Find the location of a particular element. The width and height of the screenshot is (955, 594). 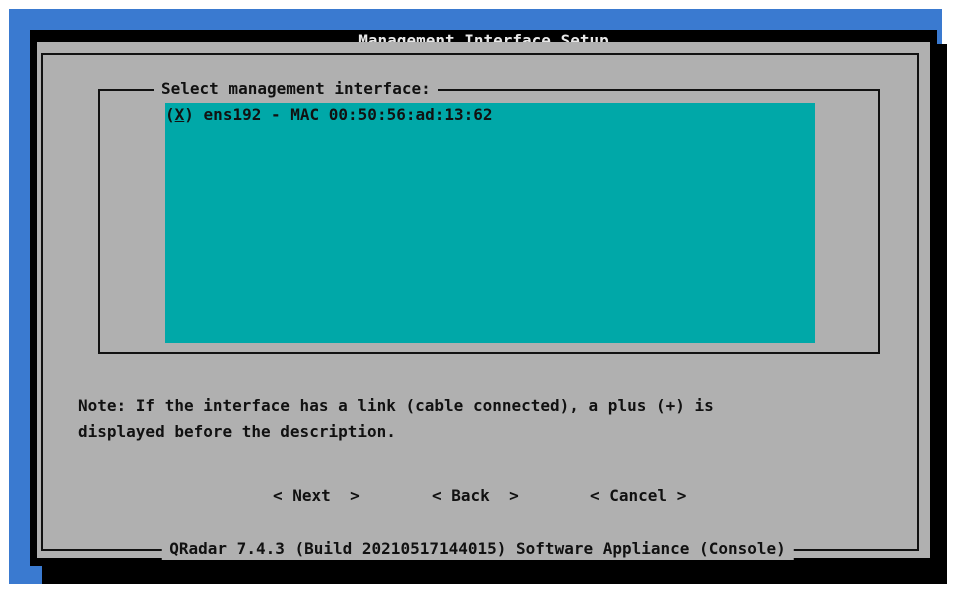

interface-option-ens192: (X) ens192 - MAC 00:50:56:ad:13:62 is located at coordinates (329, 115).